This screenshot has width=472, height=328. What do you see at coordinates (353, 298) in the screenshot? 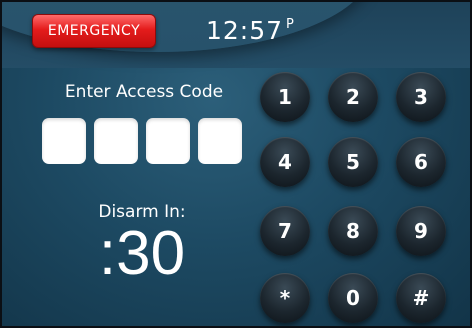
I see `key-0: 0` at bounding box center [353, 298].